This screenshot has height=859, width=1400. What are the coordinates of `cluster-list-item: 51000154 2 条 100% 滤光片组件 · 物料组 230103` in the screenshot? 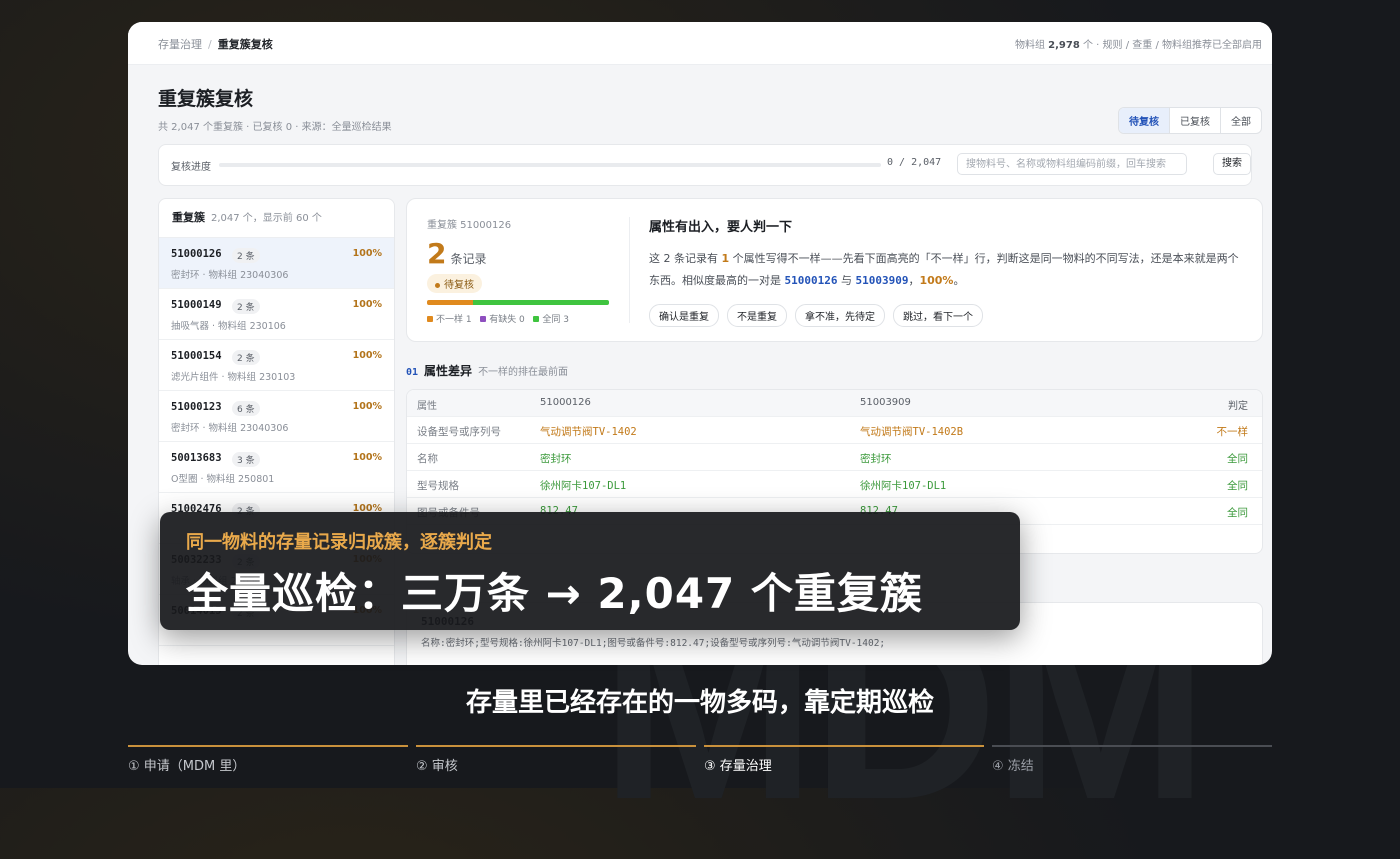 It's located at (276, 365).